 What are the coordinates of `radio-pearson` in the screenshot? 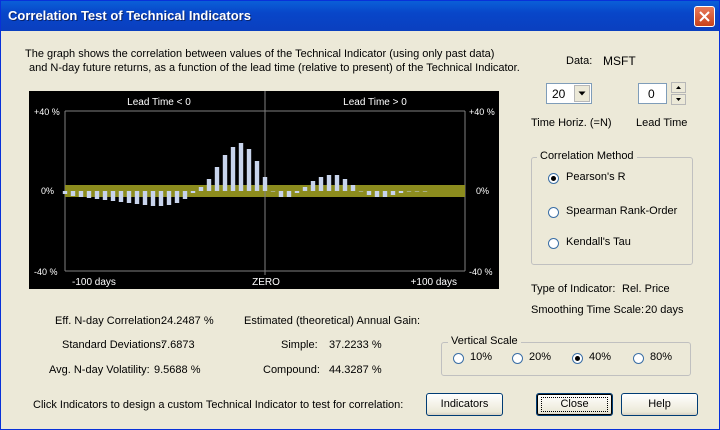 It's located at (553, 178).